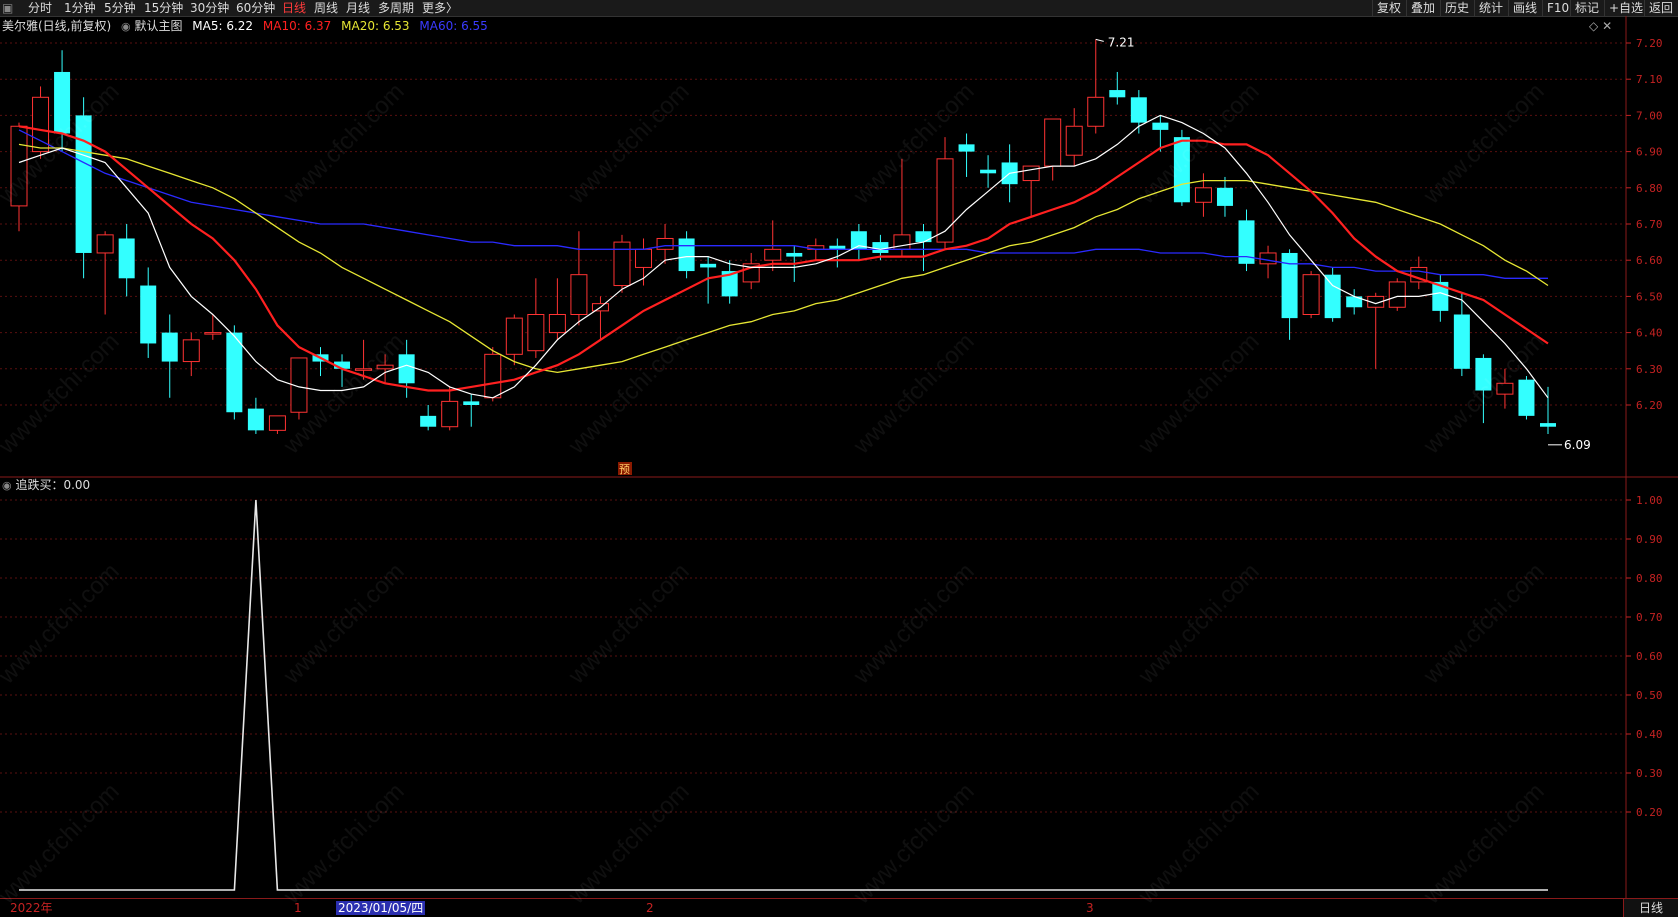 This screenshot has height=917, width=1678. I want to click on selected-date-label: 2023/01/05/四, so click(381, 908).